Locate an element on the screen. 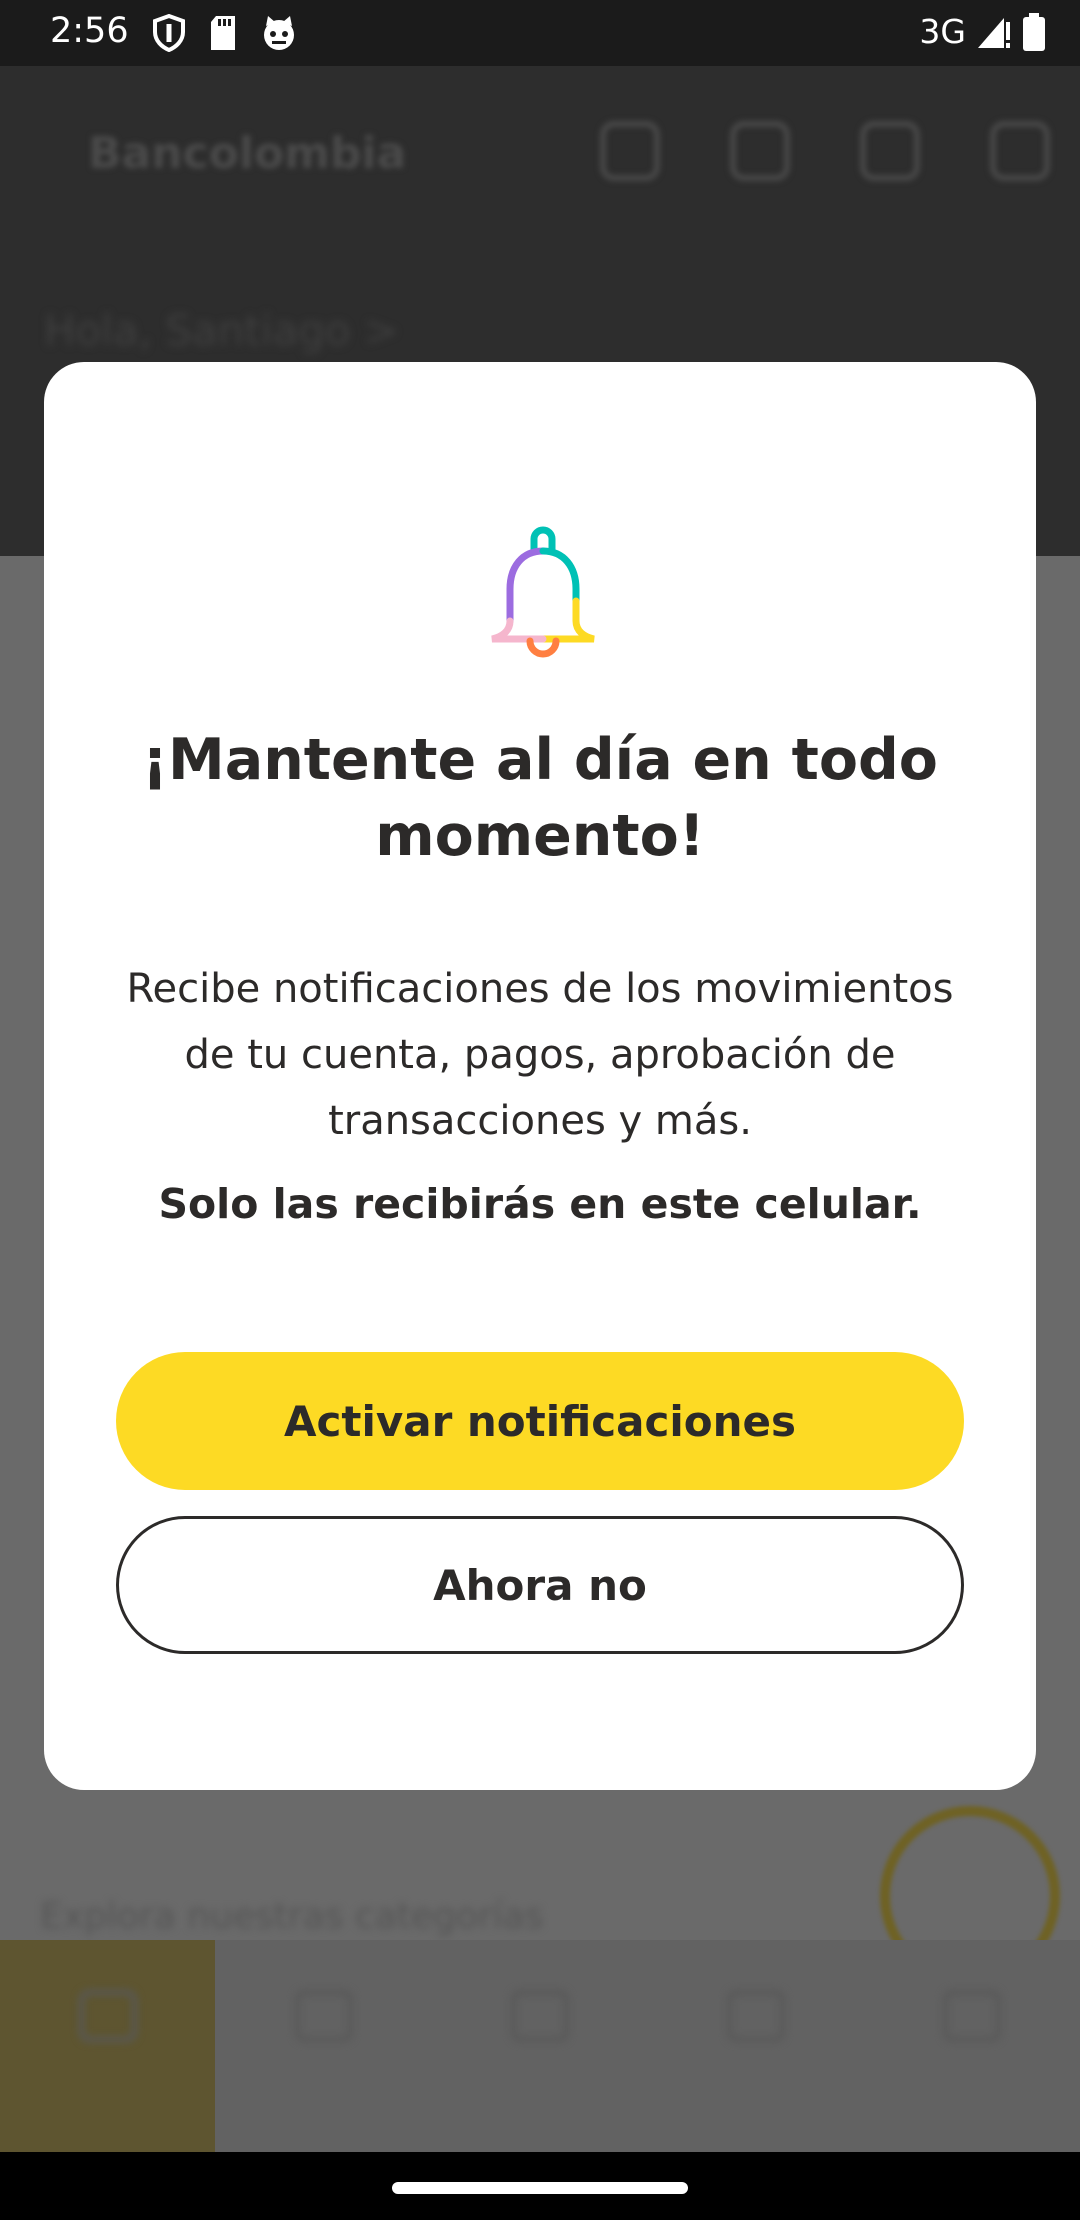  background-chat-icon is located at coordinates (890, 151).